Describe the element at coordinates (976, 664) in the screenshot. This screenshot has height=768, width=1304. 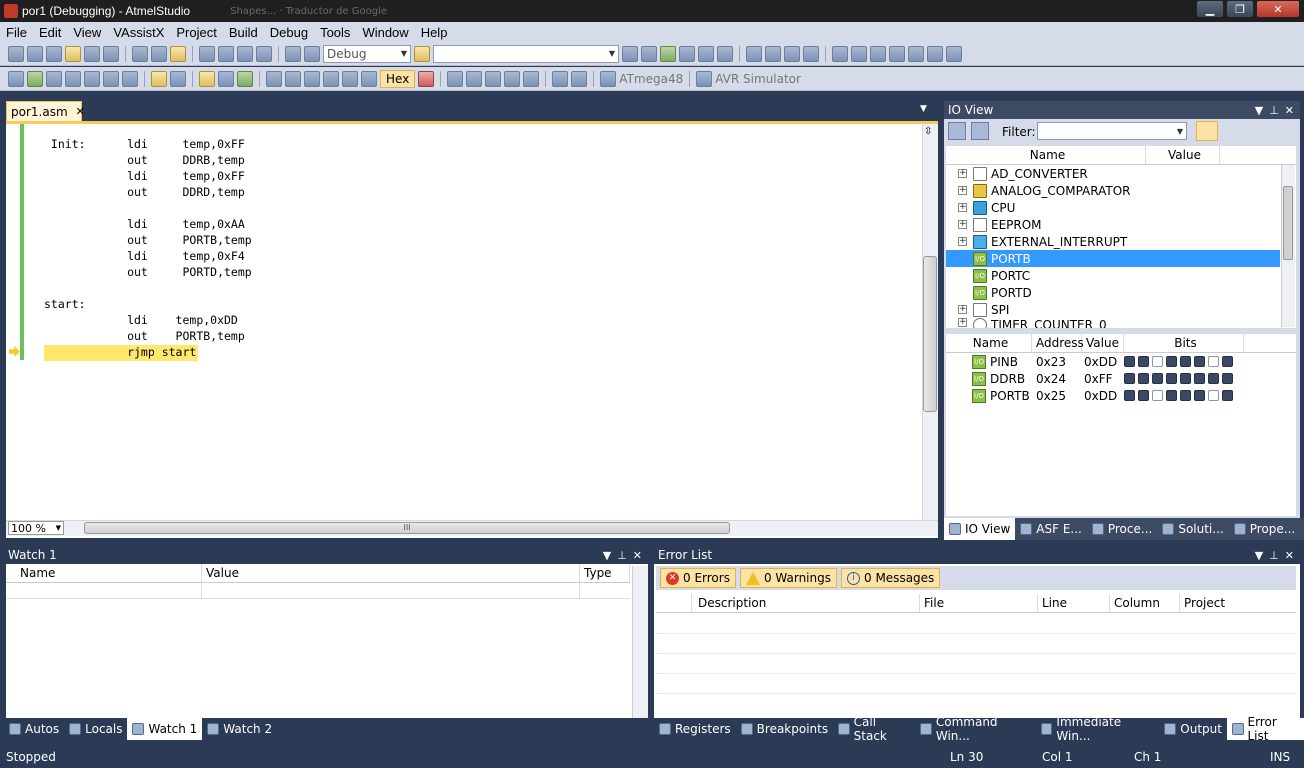
I see `error-list-rows` at that location.